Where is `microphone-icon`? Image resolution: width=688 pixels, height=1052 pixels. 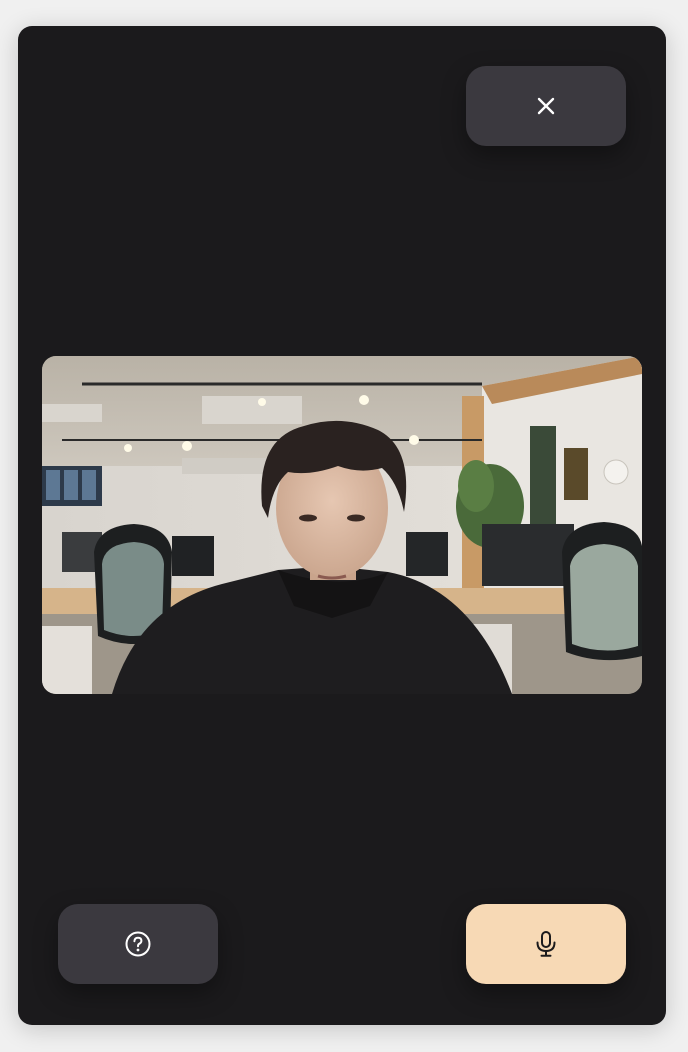 microphone-icon is located at coordinates (546, 944).